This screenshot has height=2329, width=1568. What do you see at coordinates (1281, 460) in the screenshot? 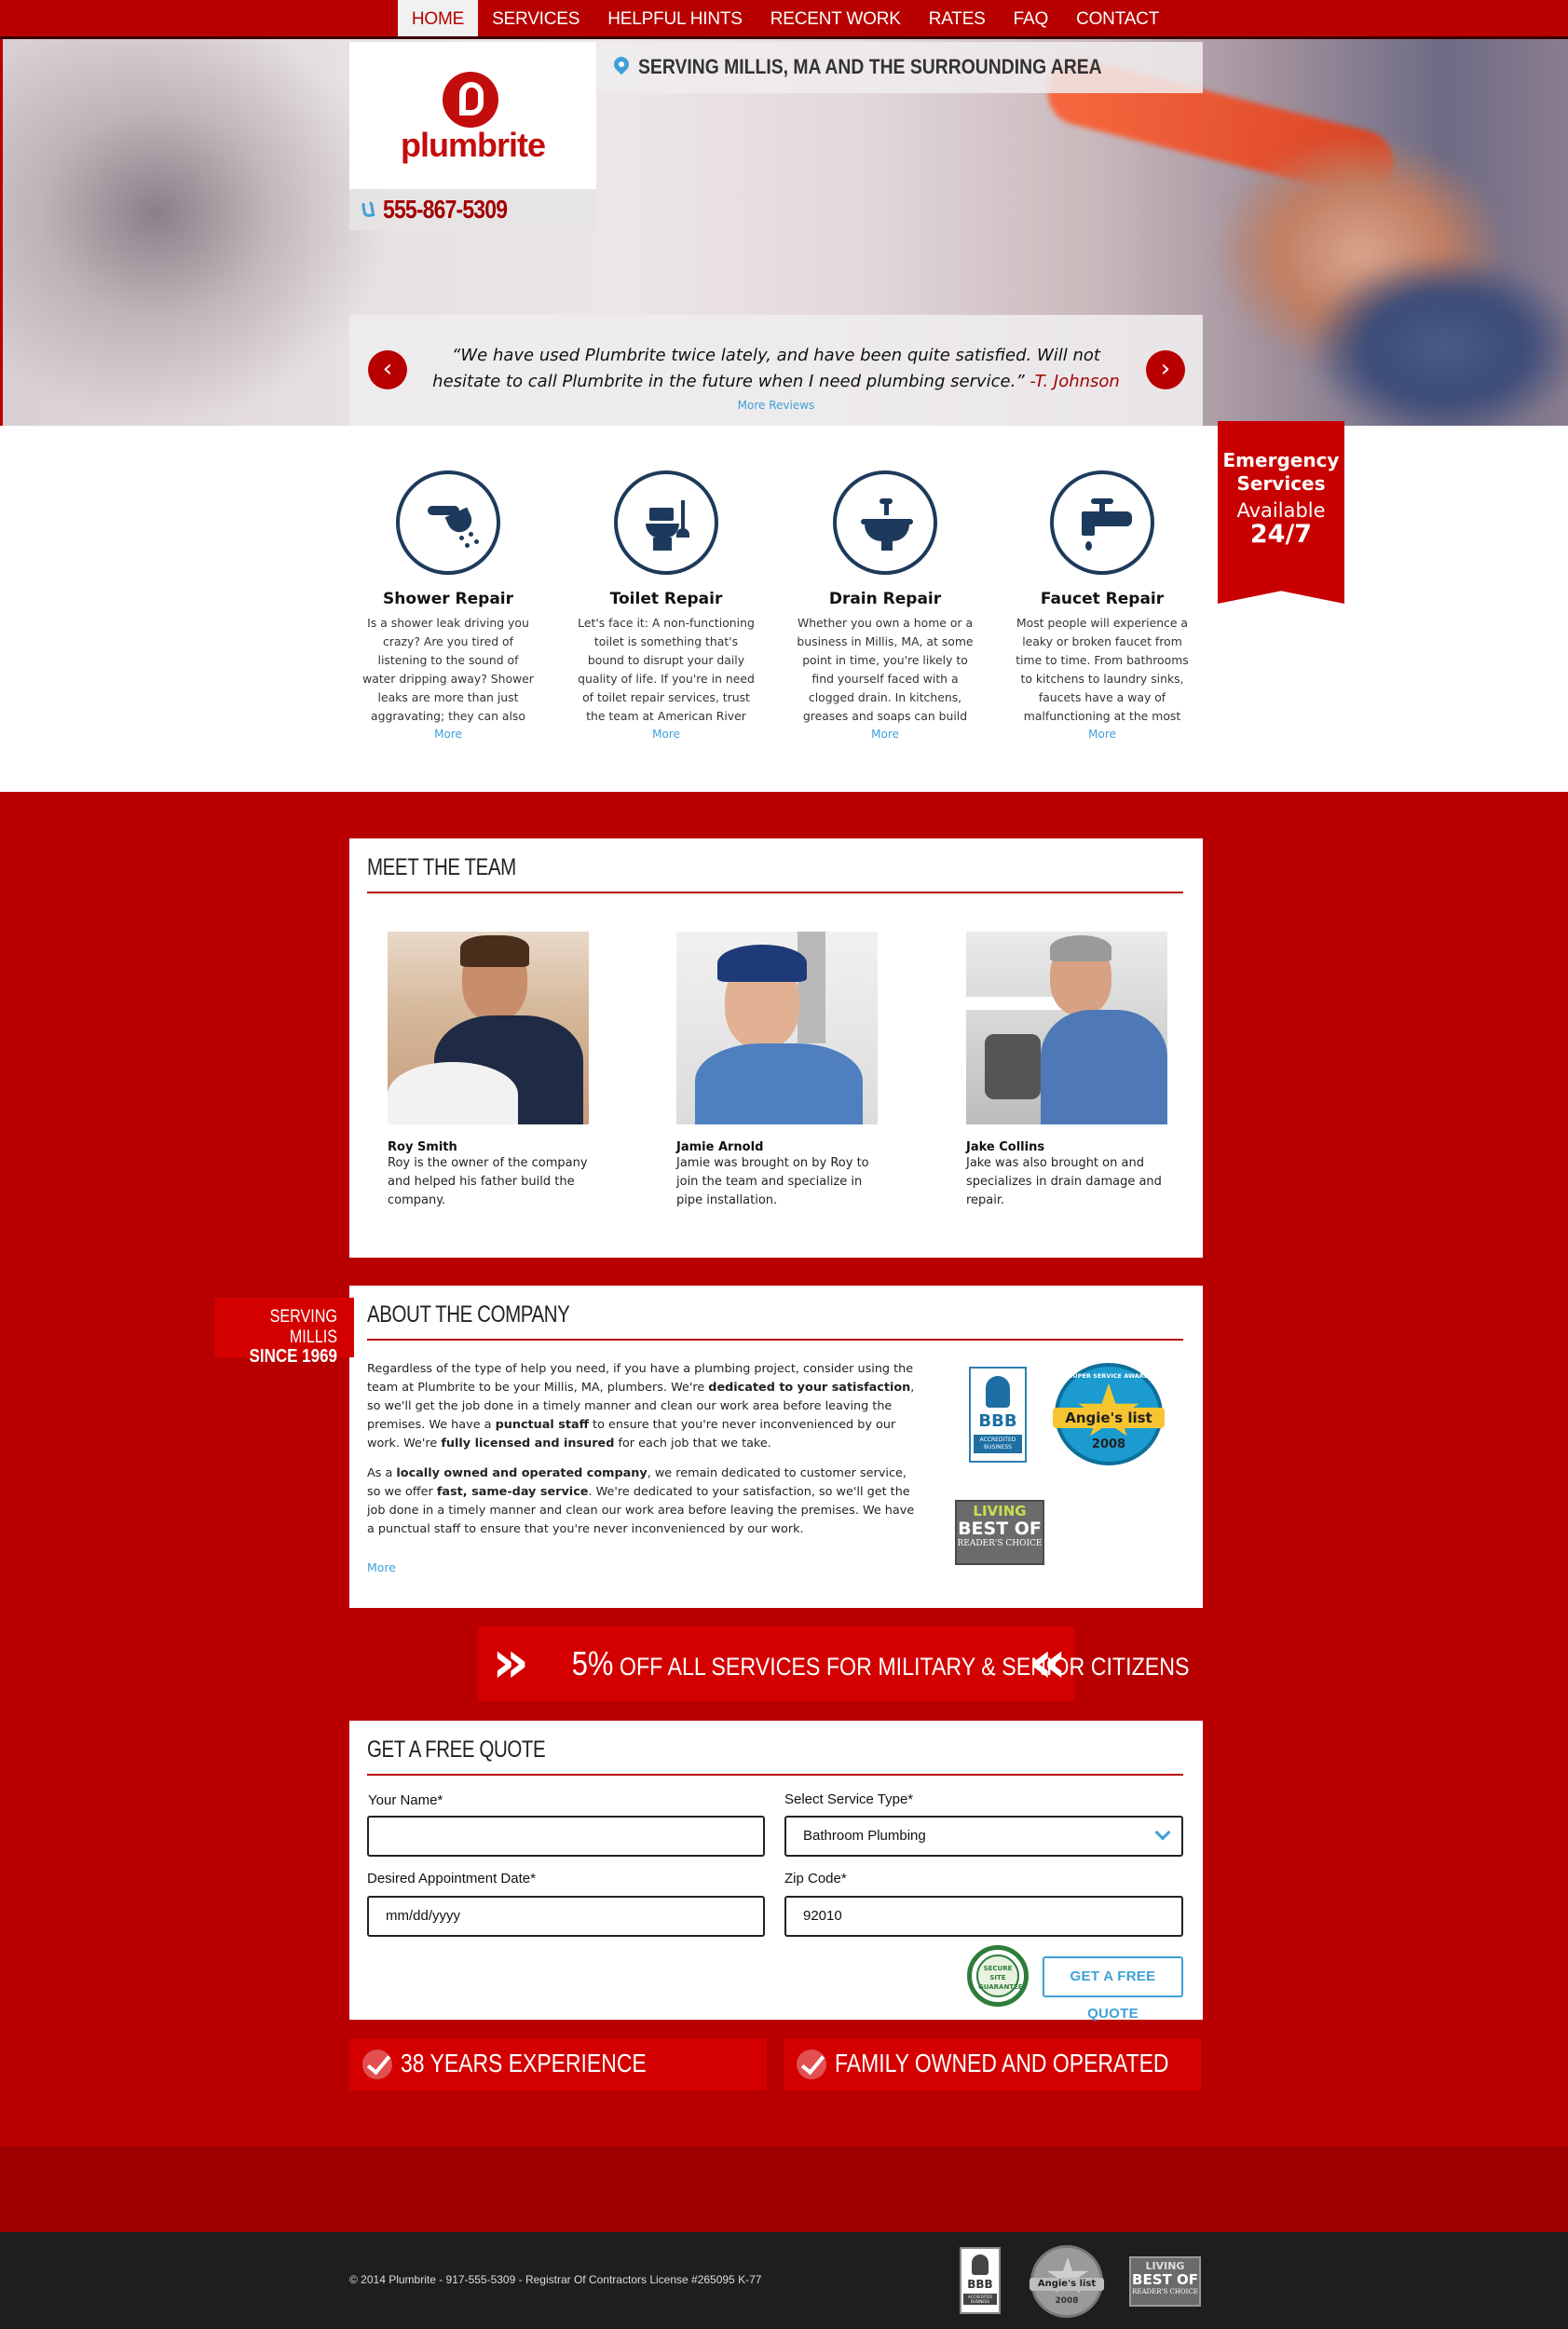
I see `emergency-line1: Emergency` at bounding box center [1281, 460].